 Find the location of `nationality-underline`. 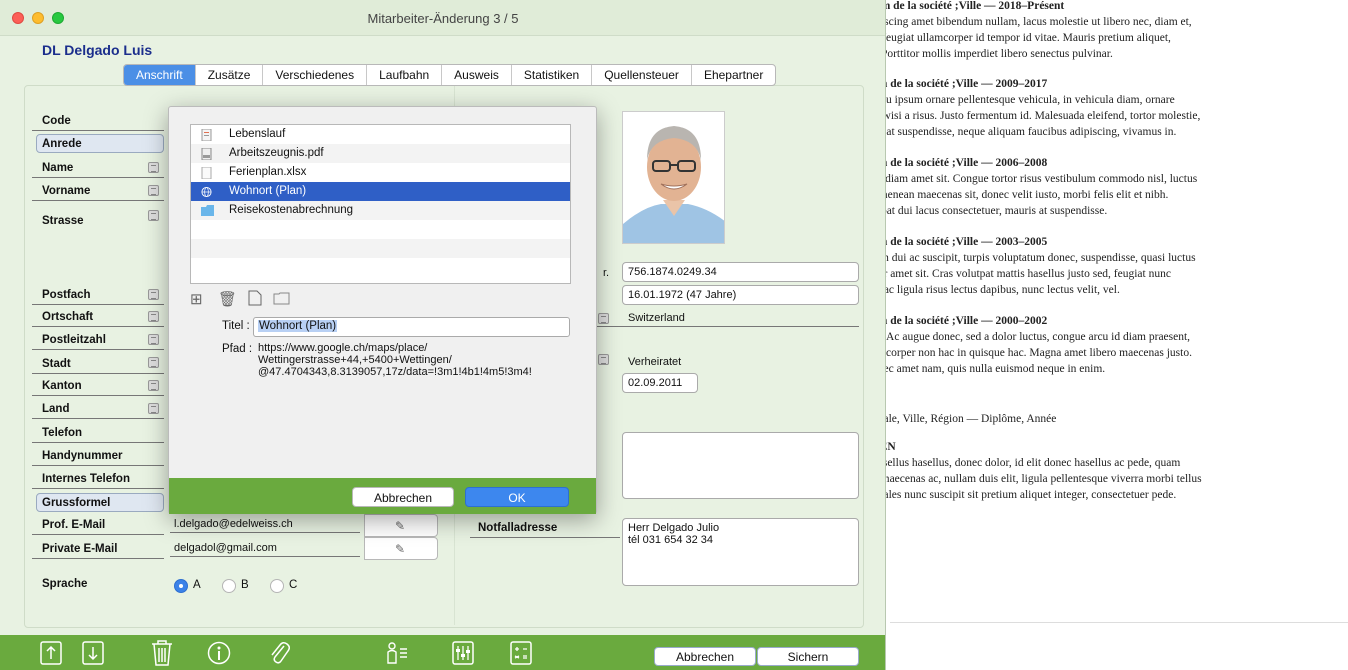

nationality-underline is located at coordinates (728, 326).